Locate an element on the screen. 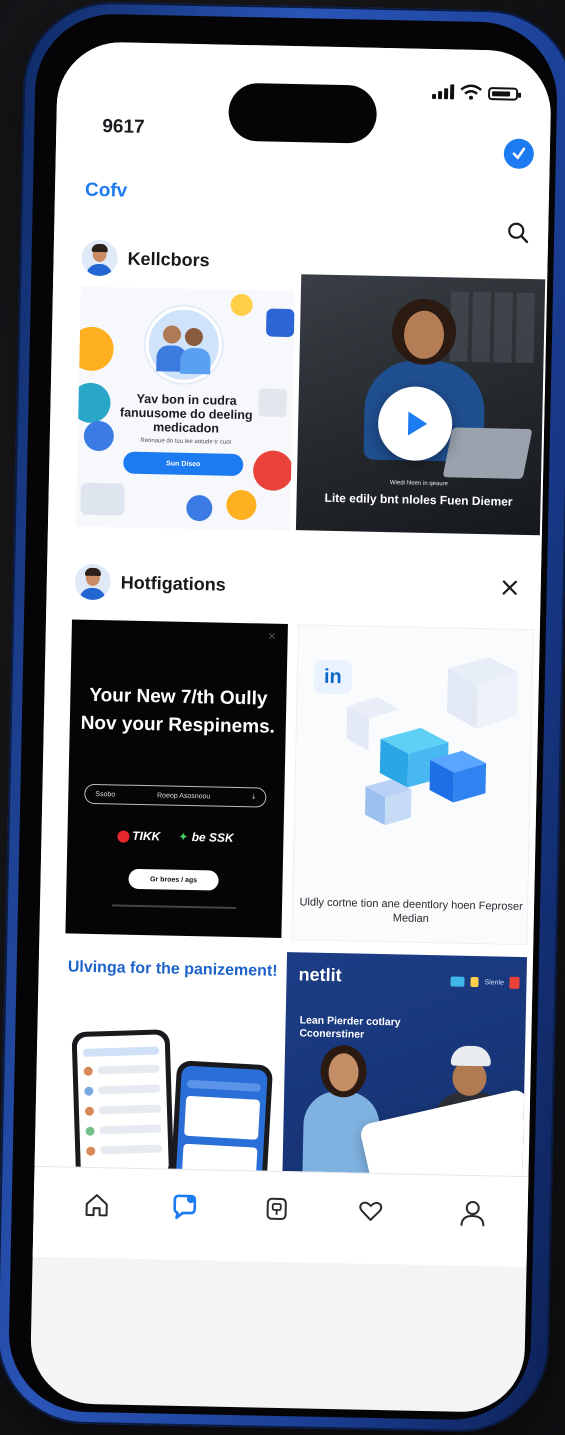  tab-messages is located at coordinates (184, 1207).